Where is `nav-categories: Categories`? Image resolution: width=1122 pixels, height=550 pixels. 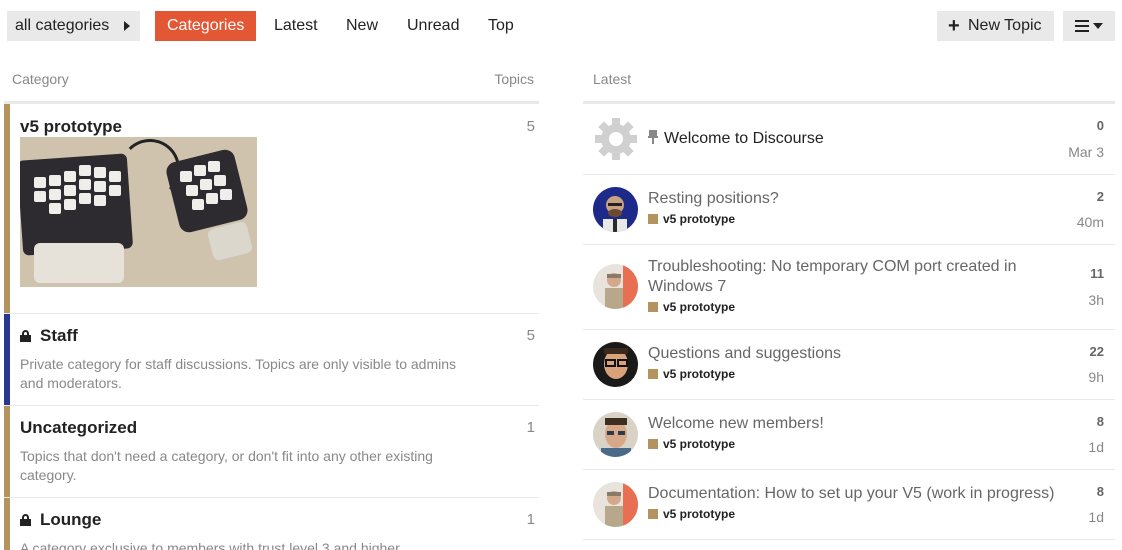
nav-categories: Categories is located at coordinates (206, 26).